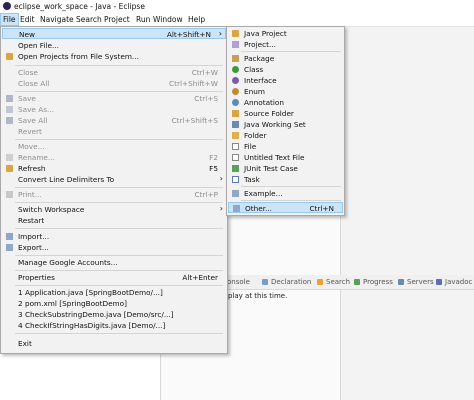  Describe the element at coordinates (285, 69) in the screenshot. I see `new-class-item: Class` at that location.